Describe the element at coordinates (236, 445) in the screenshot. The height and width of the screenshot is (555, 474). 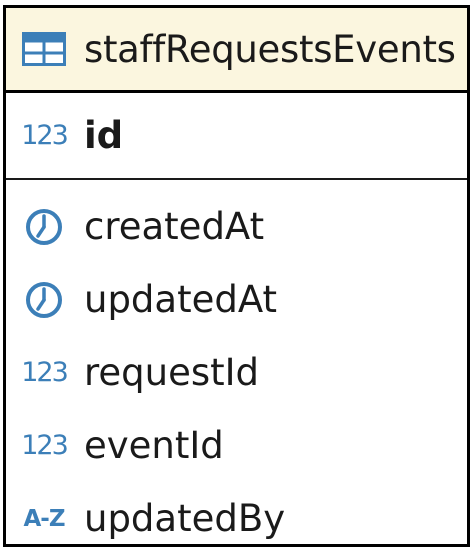
I see `field-row-eventId: 123 eventId` at that location.